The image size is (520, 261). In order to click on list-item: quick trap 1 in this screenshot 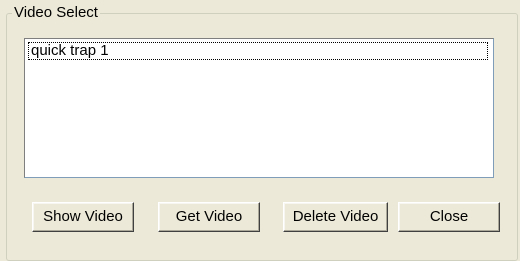, I will do `click(258, 51)`.